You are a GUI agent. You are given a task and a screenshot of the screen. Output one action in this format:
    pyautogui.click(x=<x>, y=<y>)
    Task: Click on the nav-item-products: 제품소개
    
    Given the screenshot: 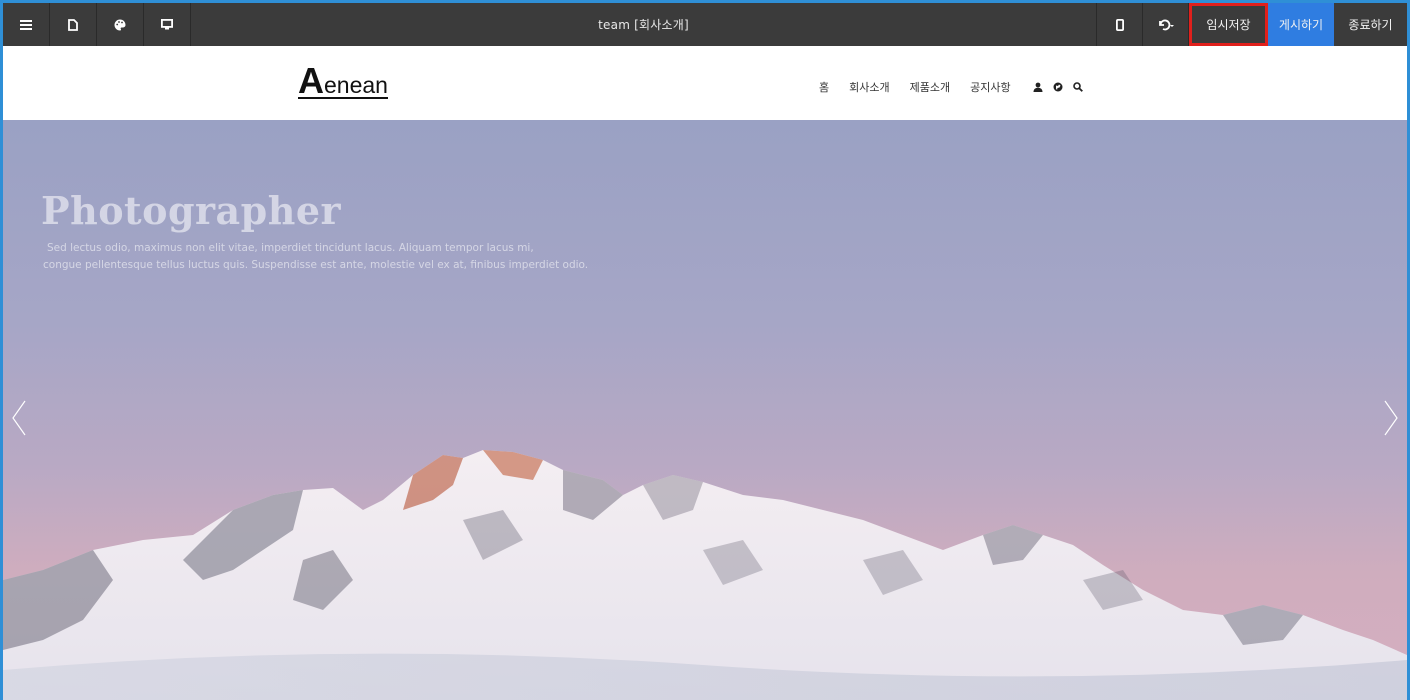 What is the action you would take?
    pyautogui.click(x=930, y=87)
    